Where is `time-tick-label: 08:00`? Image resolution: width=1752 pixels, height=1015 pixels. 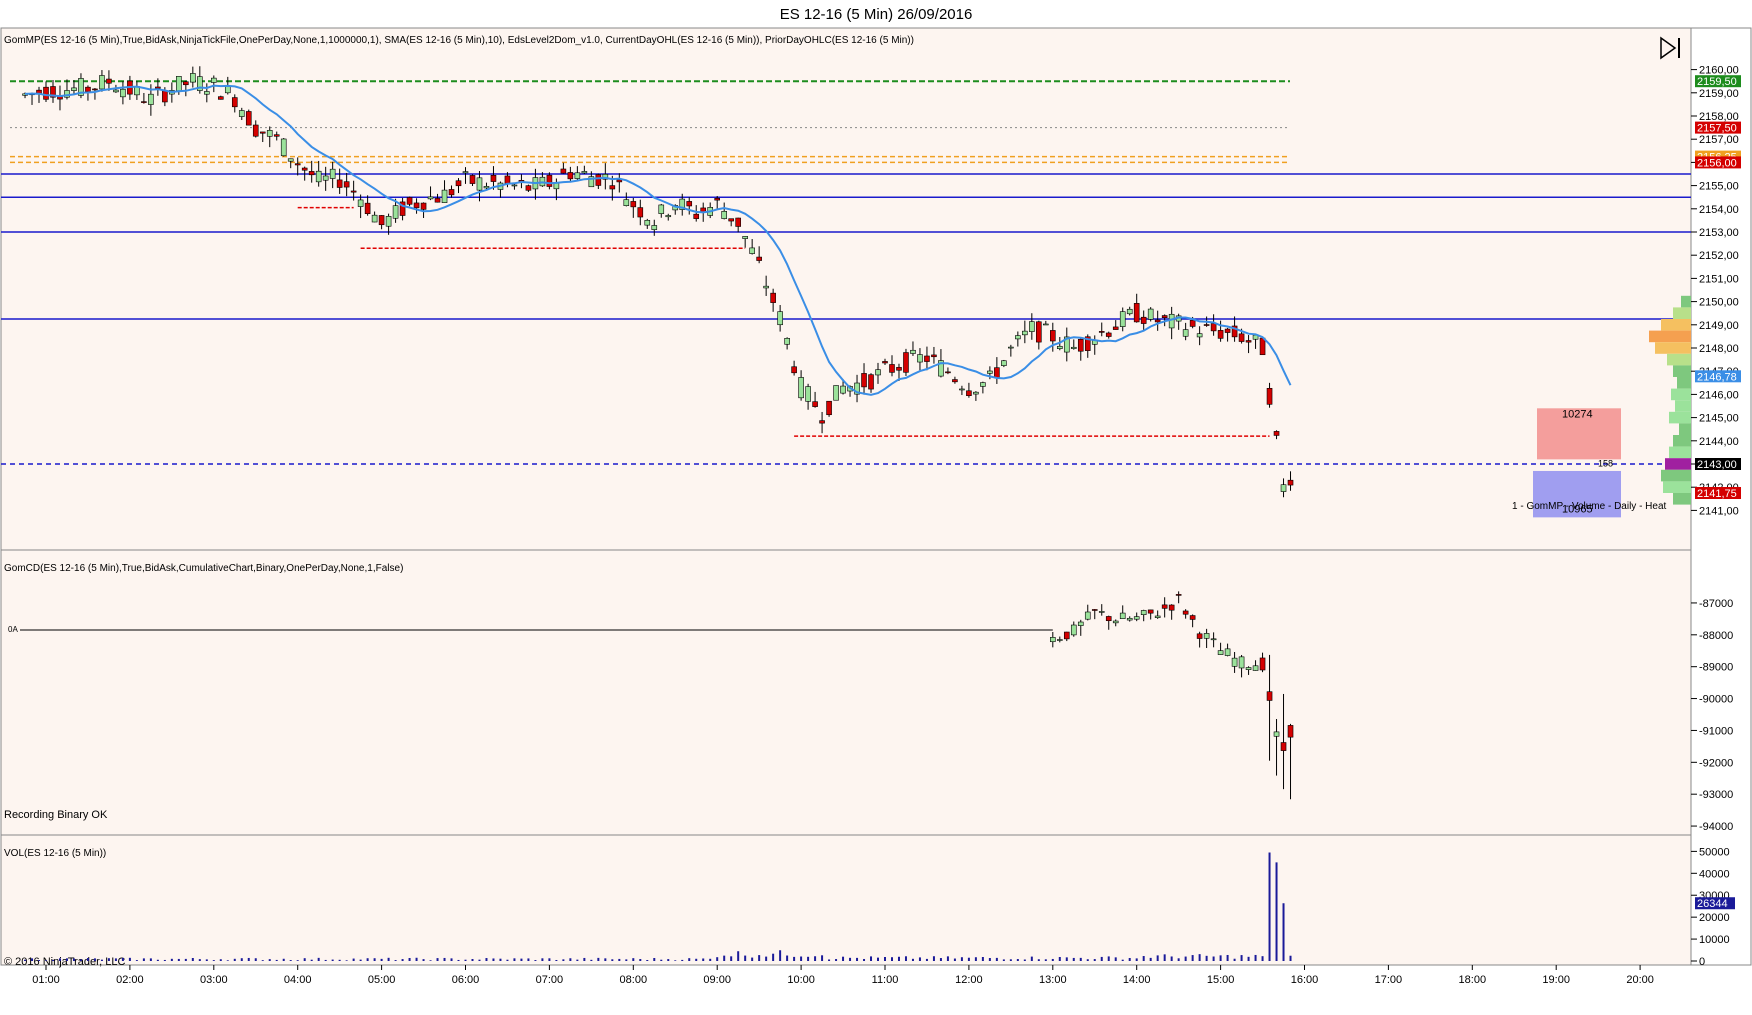
time-tick-label: 08:00 is located at coordinates (634, 980).